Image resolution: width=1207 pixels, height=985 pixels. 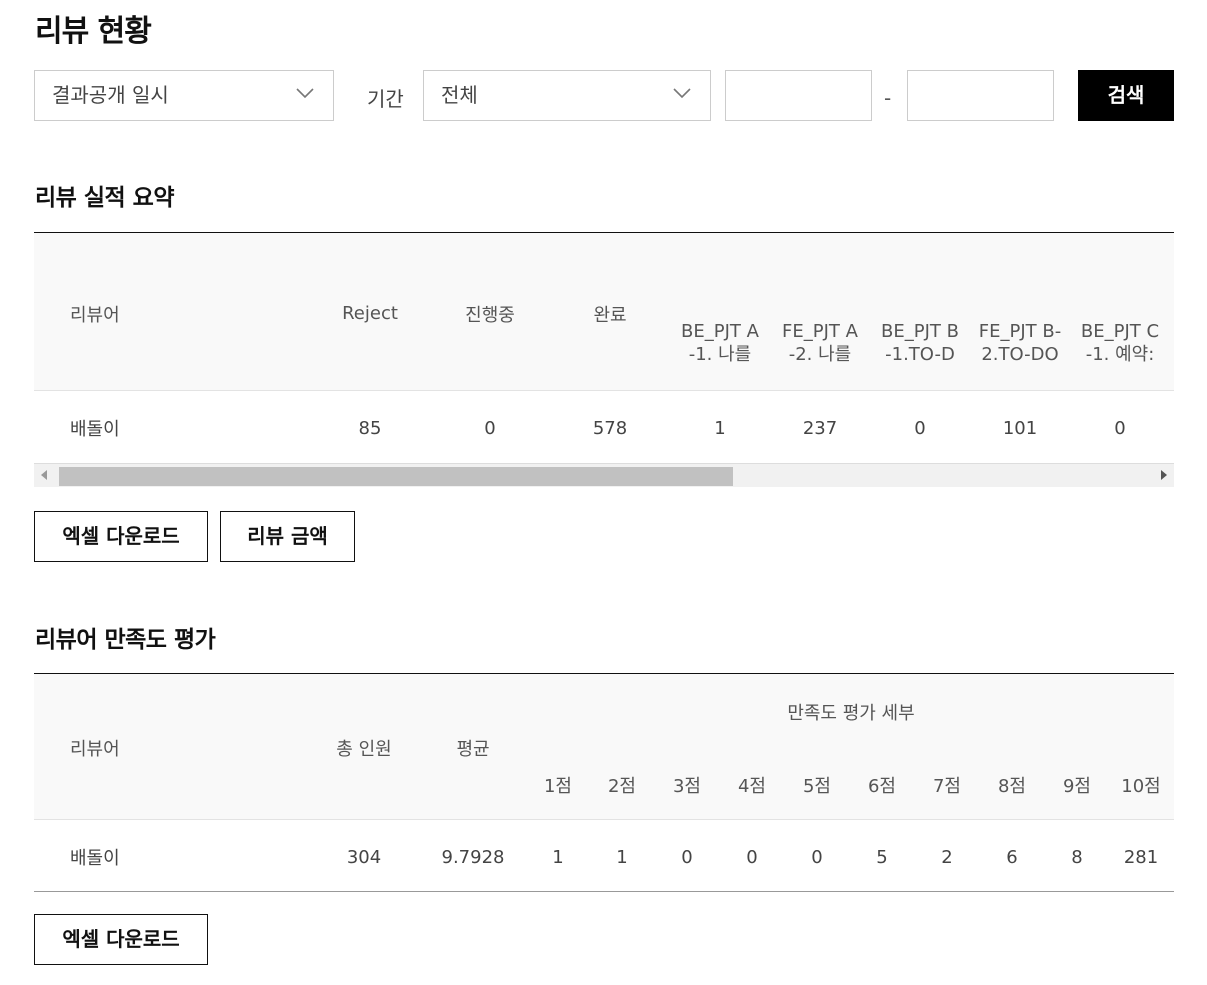 I want to click on cell-average: 9.7928, so click(x=473, y=857).